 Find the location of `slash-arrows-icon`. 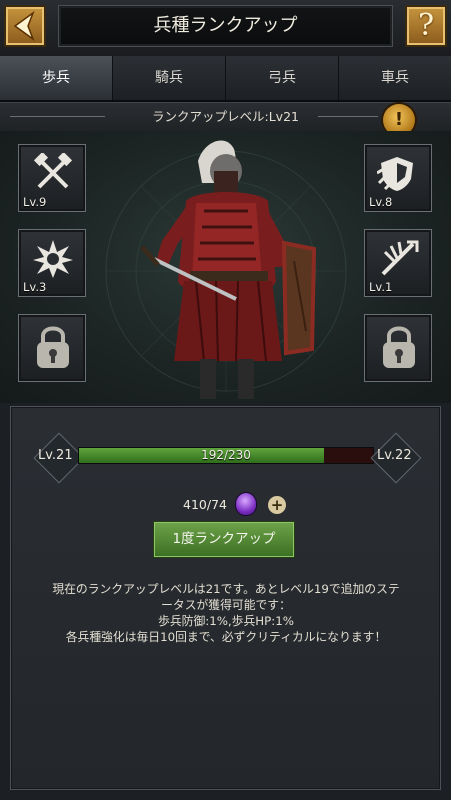

slash-arrows-icon is located at coordinates (400, 258).